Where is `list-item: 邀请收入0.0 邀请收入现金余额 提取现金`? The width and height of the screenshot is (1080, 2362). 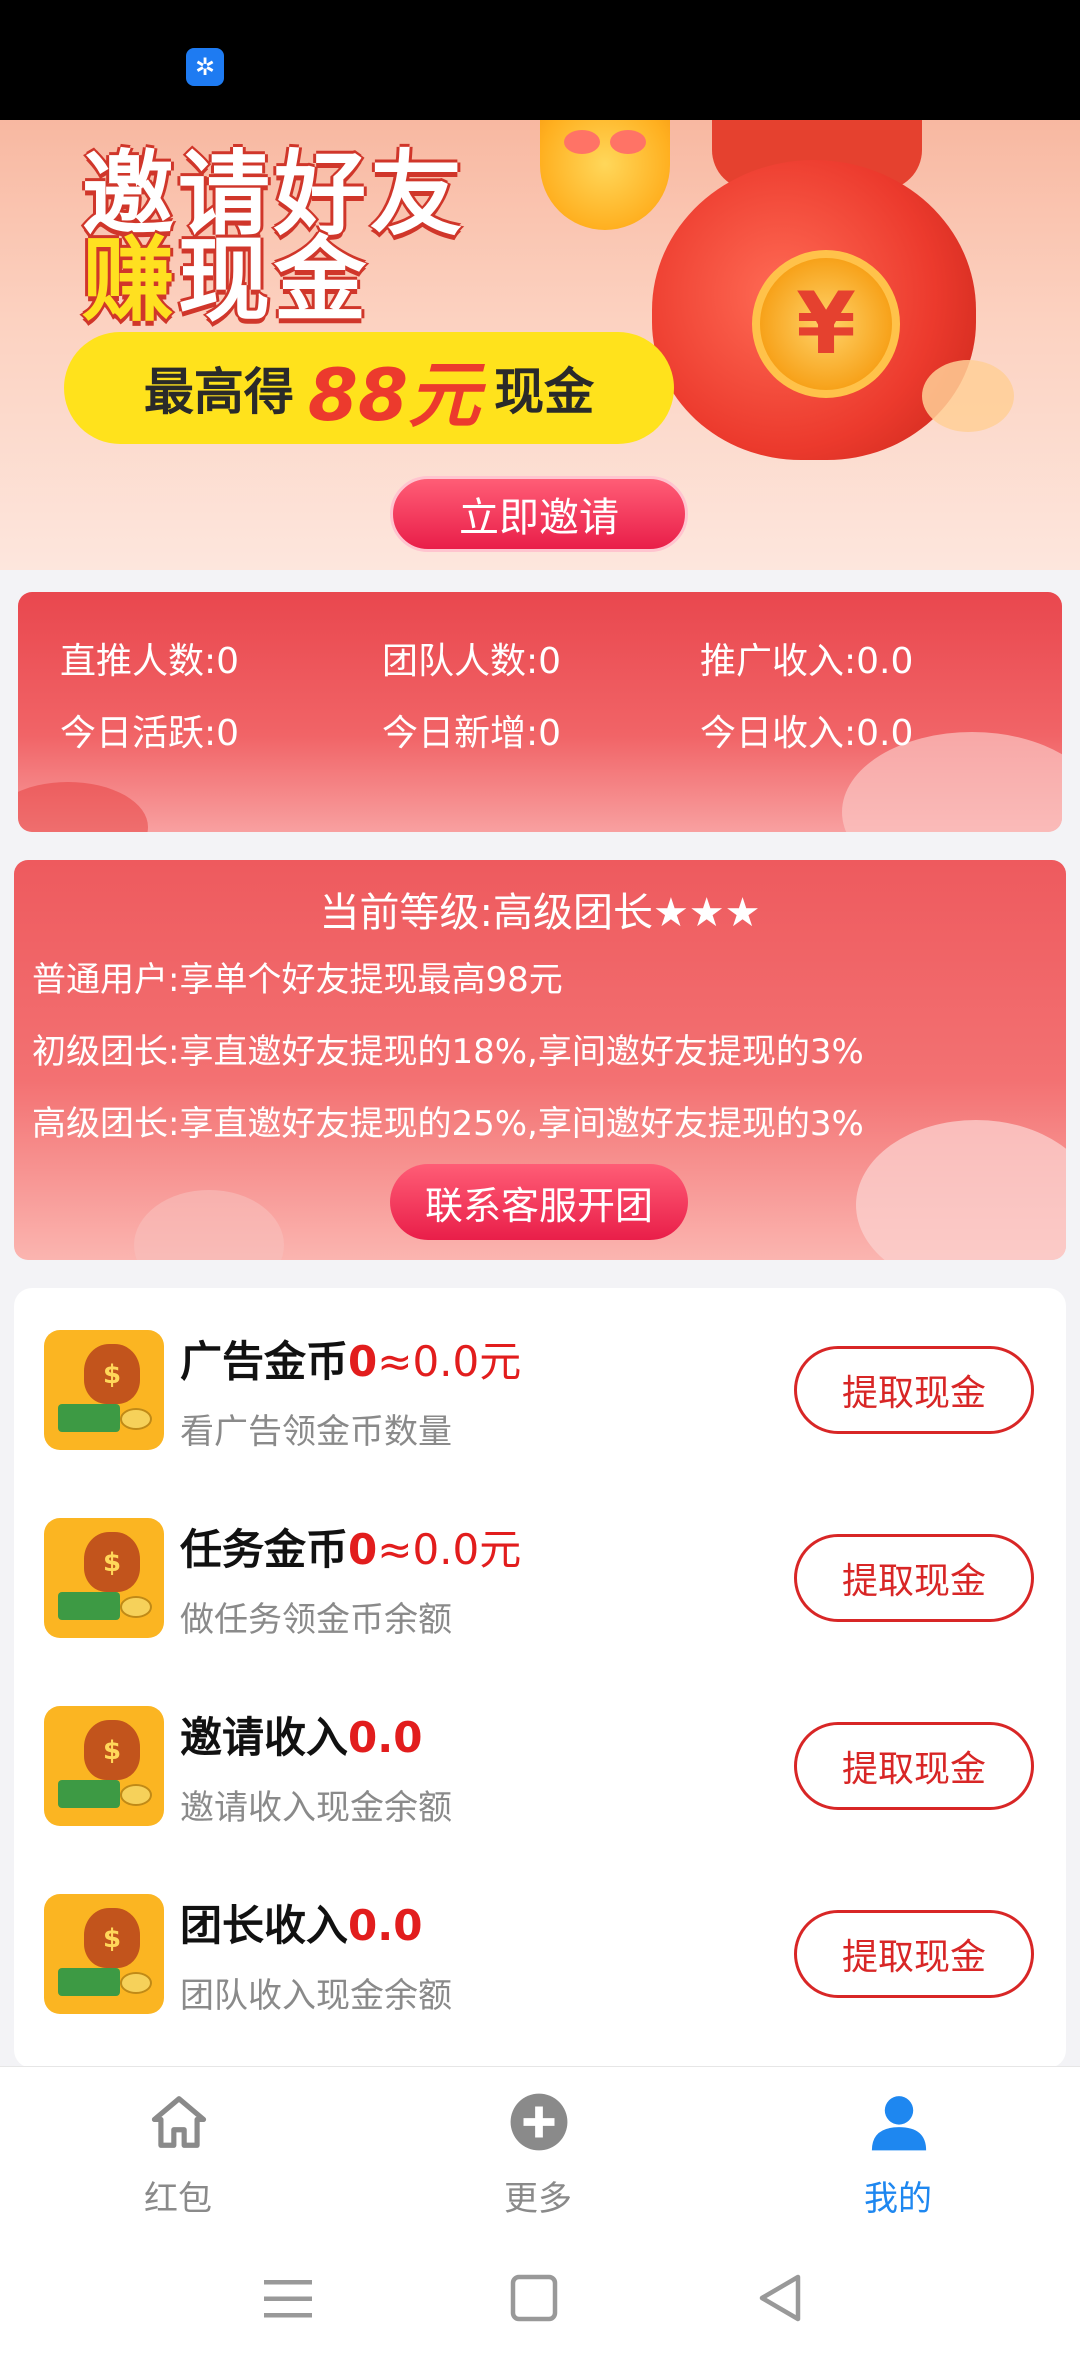 list-item: 邀请收入0.0 邀请收入现金余额 提取现金 is located at coordinates (540, 1758).